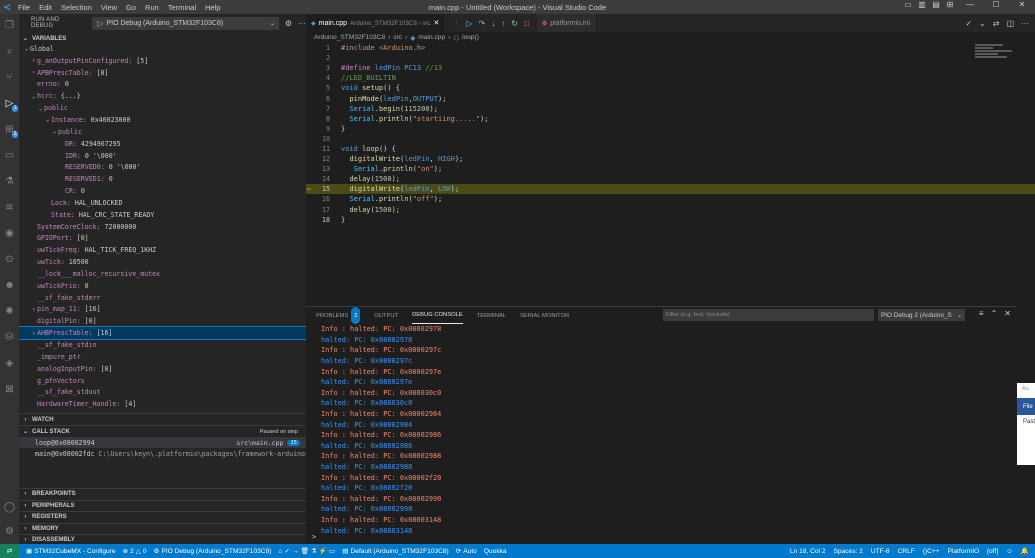  Describe the element at coordinates (302, 23) in the screenshot. I see `more-icon: ···` at that location.